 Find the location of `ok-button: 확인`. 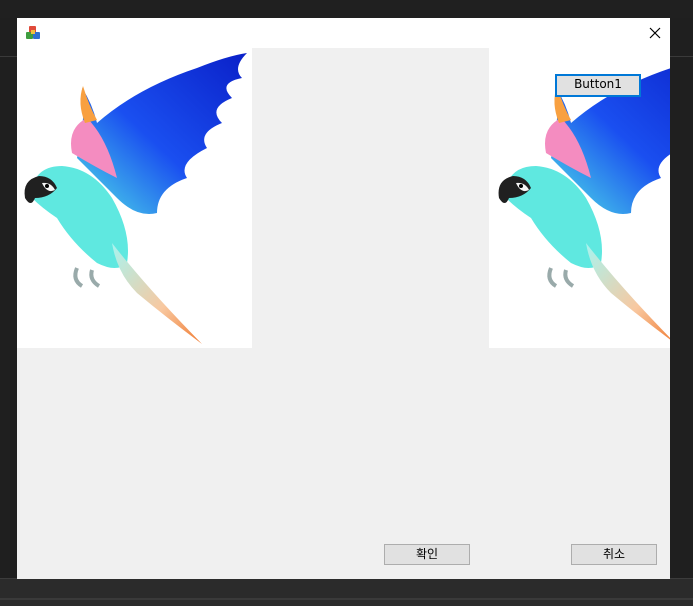

ok-button: 확인 is located at coordinates (427, 554).